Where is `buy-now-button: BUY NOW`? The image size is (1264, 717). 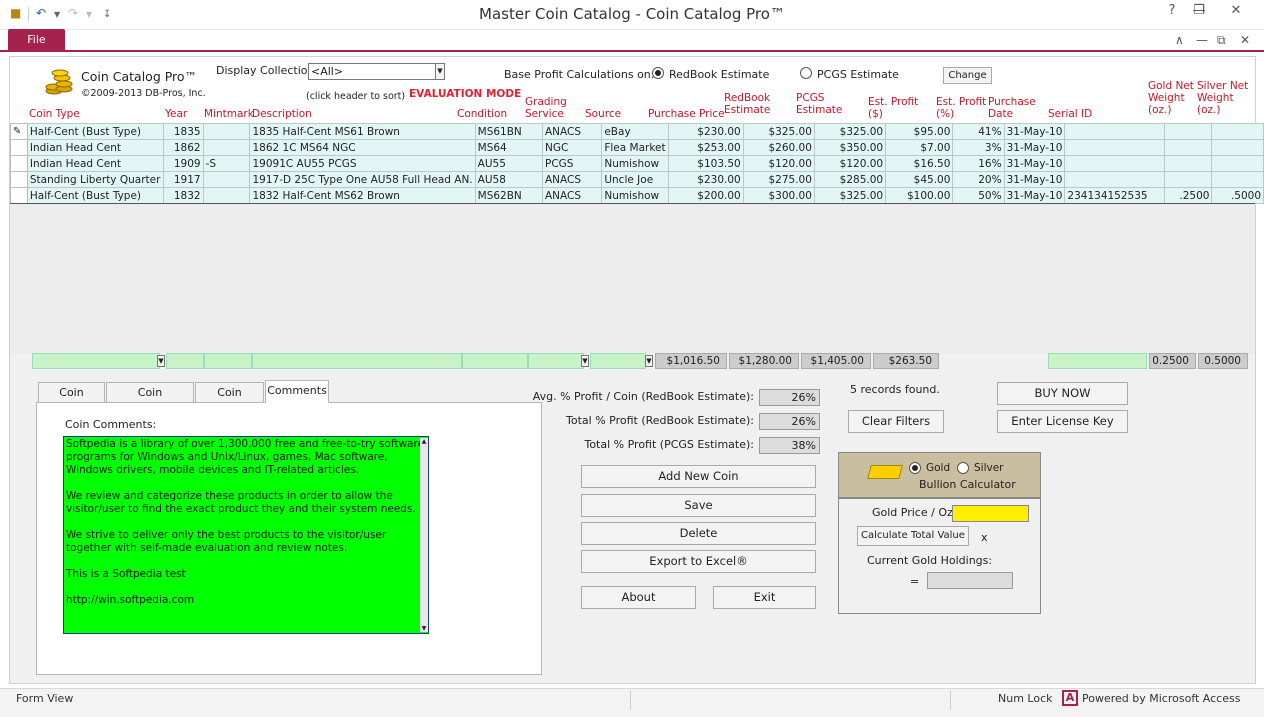
buy-now-button: BUY NOW is located at coordinates (1062, 393).